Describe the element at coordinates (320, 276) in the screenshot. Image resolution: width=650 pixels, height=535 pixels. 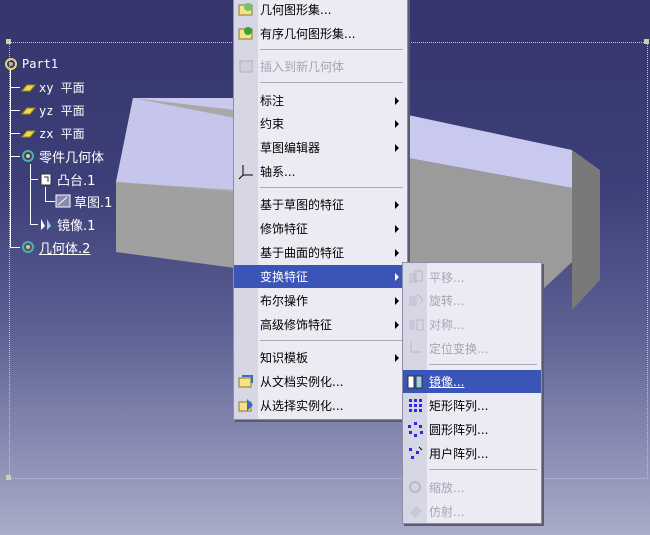
I see `menu-item-transformation-features: 变换特征` at that location.